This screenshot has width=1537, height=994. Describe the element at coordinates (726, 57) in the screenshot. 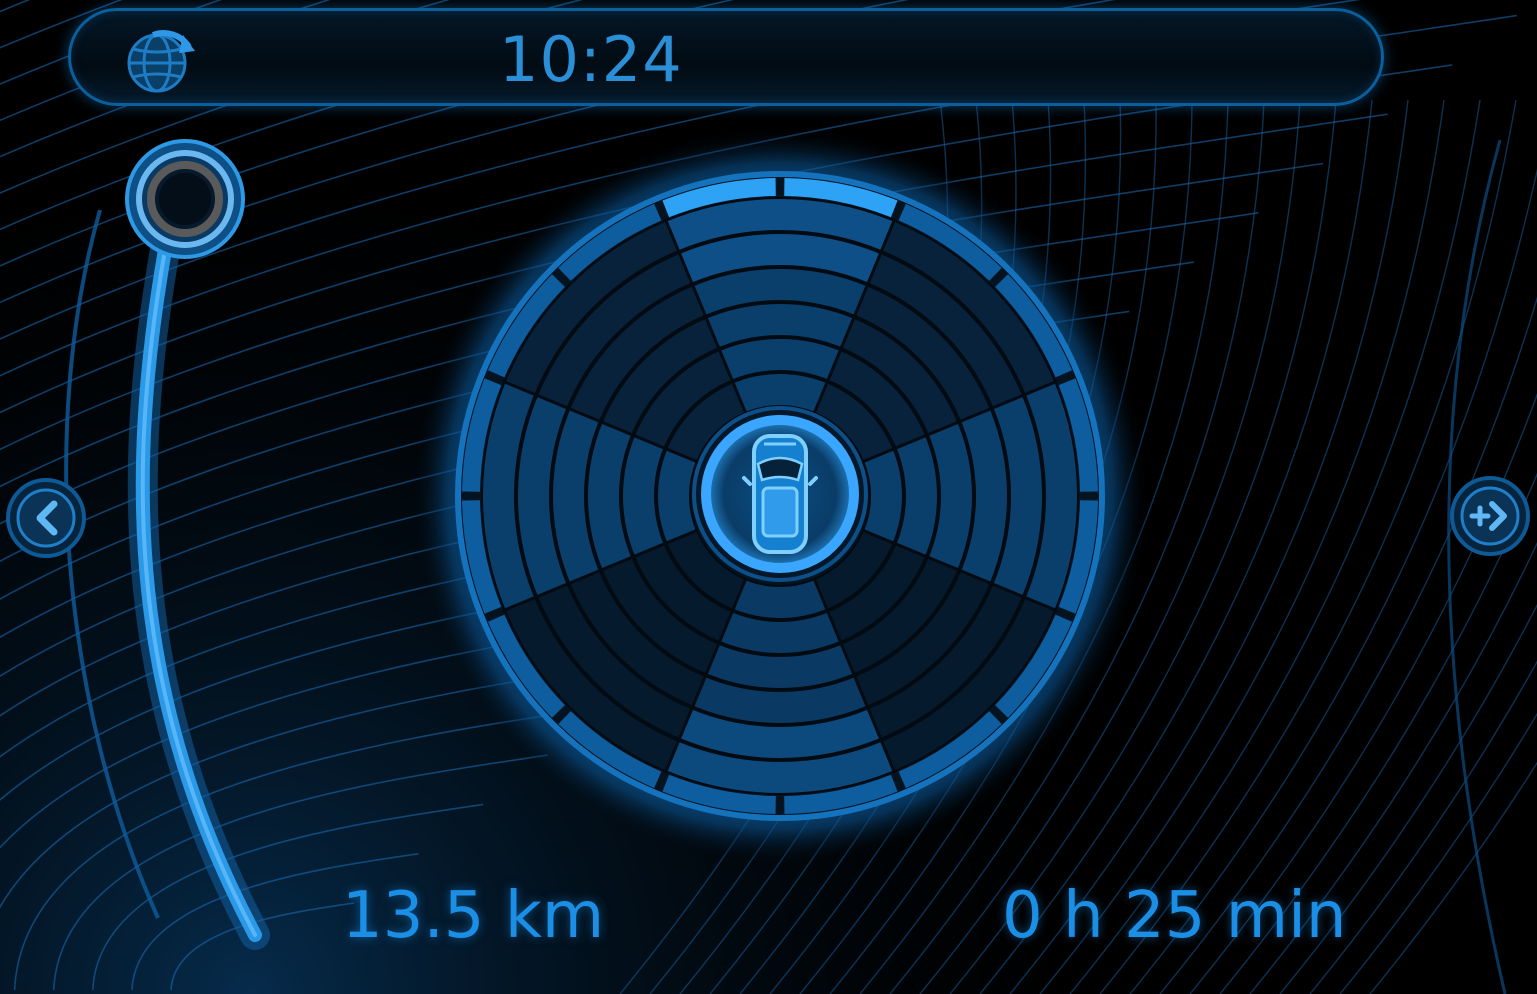

I see `status-bar: 10:24` at that location.